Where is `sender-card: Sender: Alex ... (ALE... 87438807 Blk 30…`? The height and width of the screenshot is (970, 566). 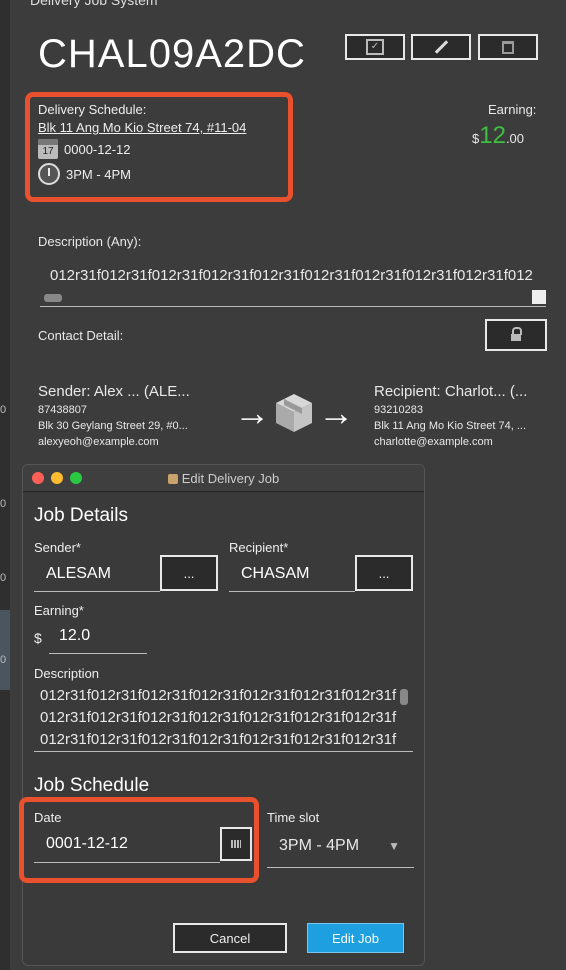 sender-card: Sender: Alex ... (ALE... 87438807 Blk 30… is located at coordinates (114, 416).